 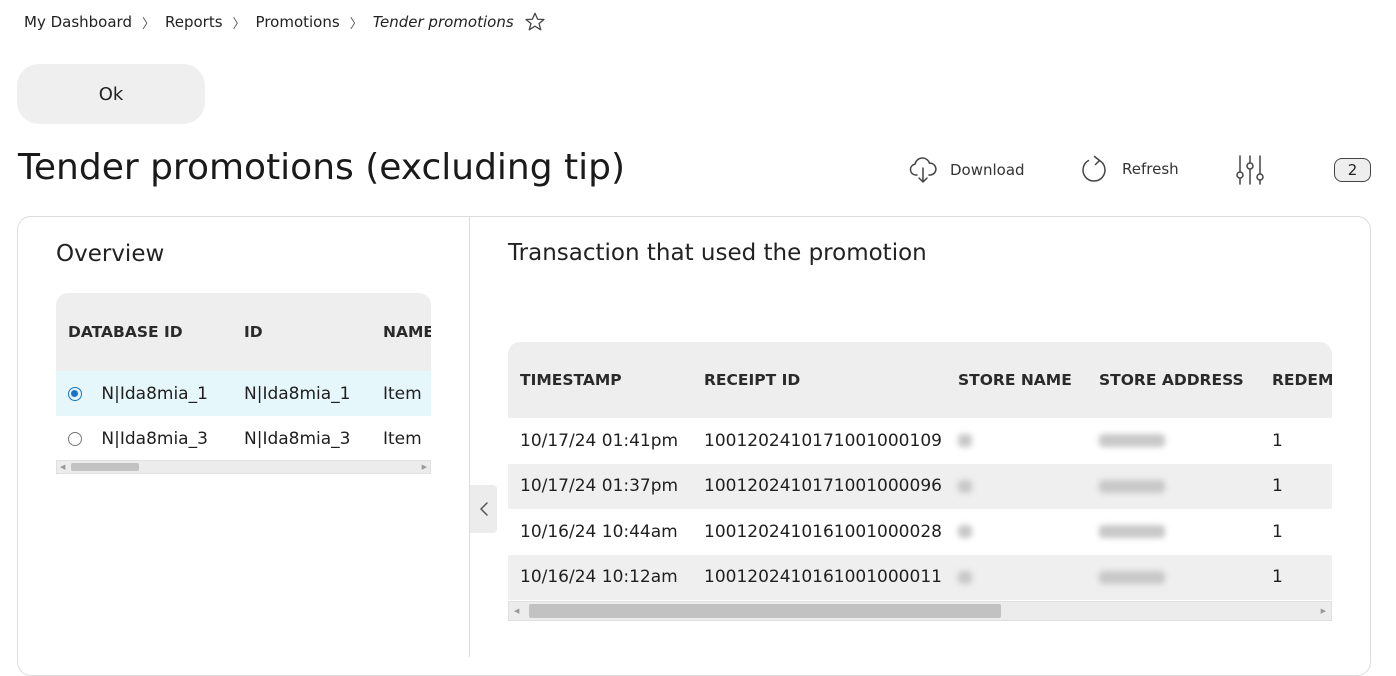 What do you see at coordinates (111, 94) in the screenshot?
I see `ok-button: Ok` at bounding box center [111, 94].